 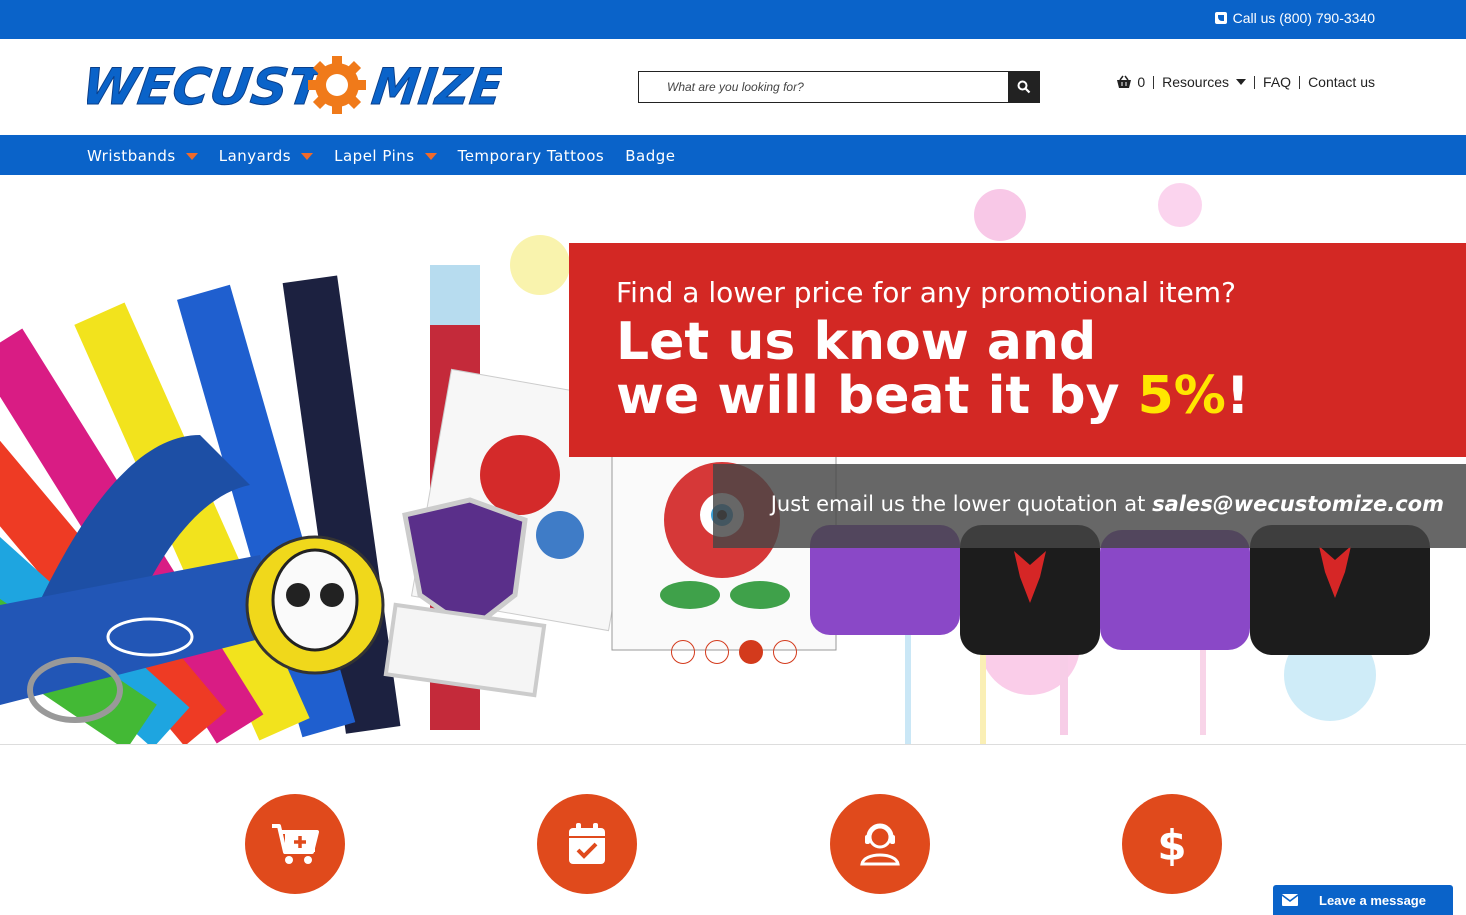 I want to click on leave-message-button: Leave a message, so click(x=1363, y=900).